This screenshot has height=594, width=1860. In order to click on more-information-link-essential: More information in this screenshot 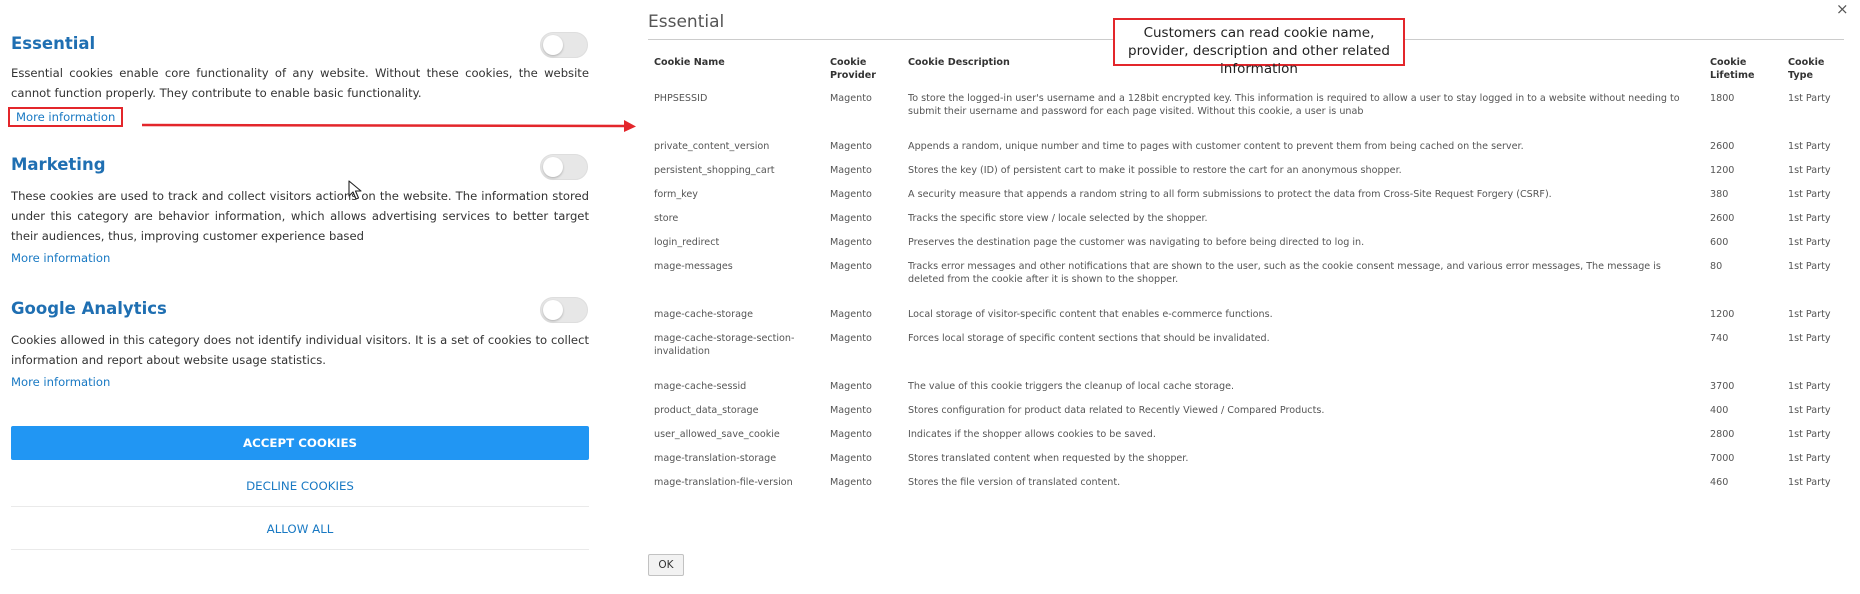, I will do `click(66, 117)`.